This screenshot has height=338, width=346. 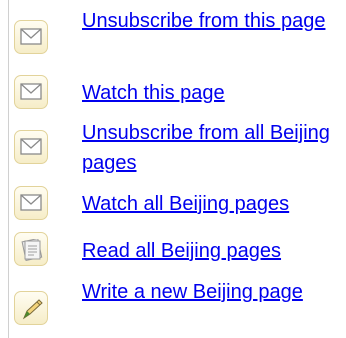 What do you see at coordinates (31, 249) in the screenshot?
I see `document-icon` at bounding box center [31, 249].